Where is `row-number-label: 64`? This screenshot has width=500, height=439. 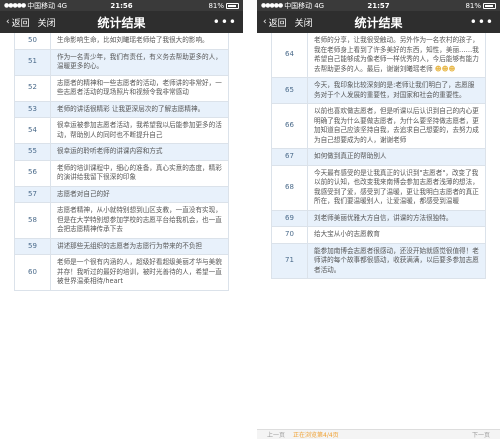 row-number-label: 64 is located at coordinates (289, 54).